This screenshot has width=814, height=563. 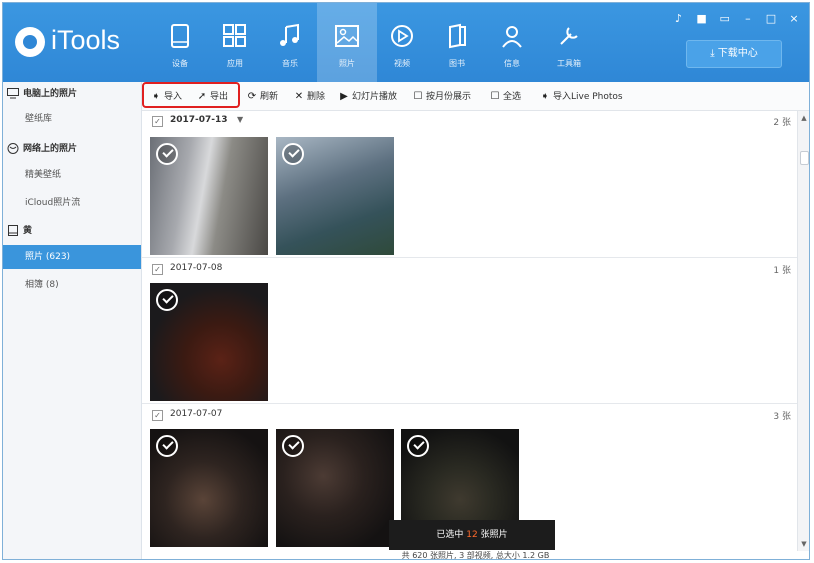 I want to click on group-count: 2 张, so click(x=782, y=123).